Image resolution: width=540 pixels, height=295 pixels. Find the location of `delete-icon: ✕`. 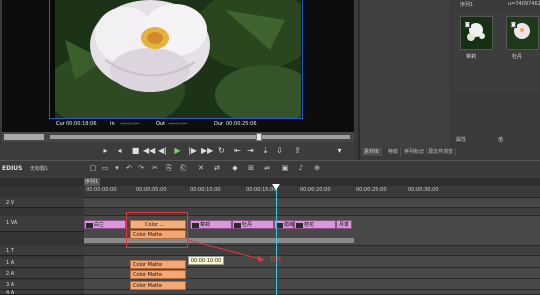

delete-icon: ✕ is located at coordinates (201, 168).